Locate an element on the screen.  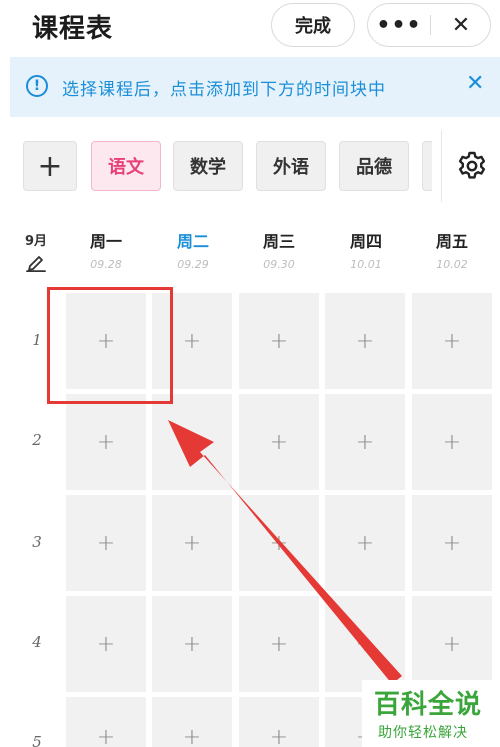
course-chip-math: 数学 is located at coordinates (208, 166).